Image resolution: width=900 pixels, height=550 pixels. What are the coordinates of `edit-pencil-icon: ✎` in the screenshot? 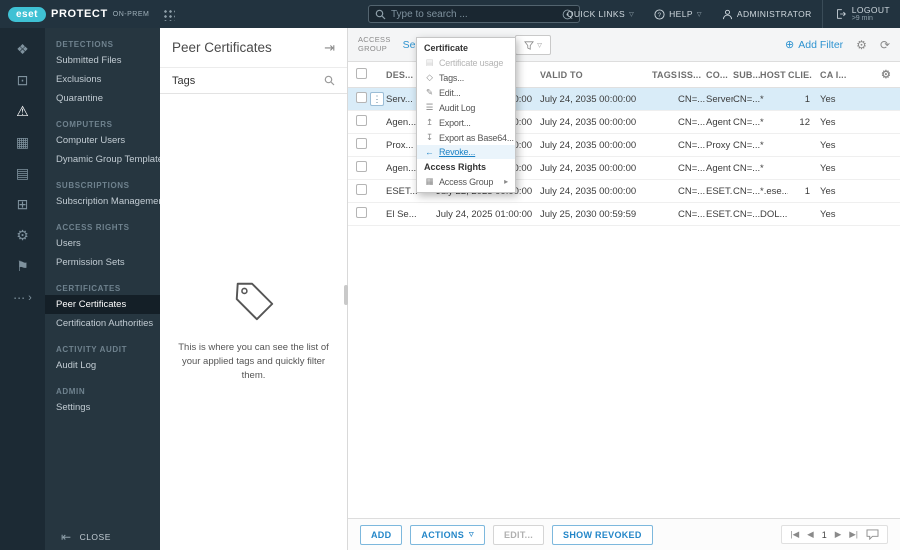 It's located at (429, 92).